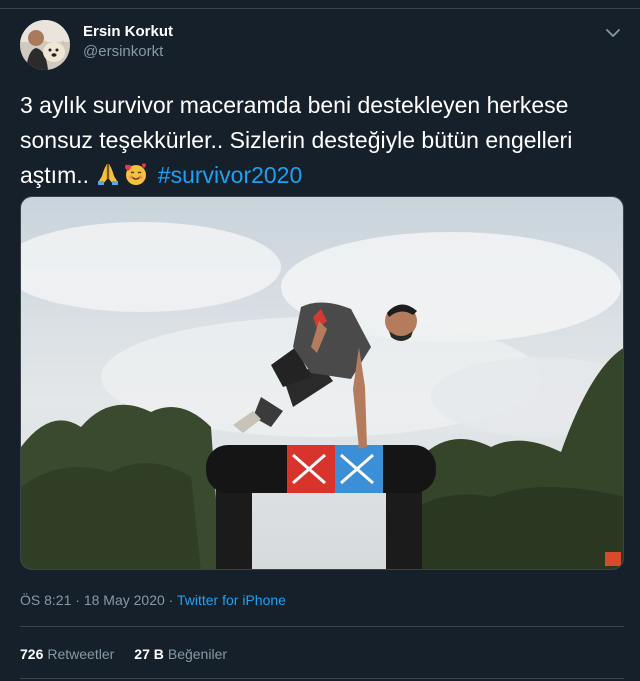 This screenshot has height=681, width=640. Describe the element at coordinates (230, 175) in the screenshot. I see `hashtag-link: #survivor2020` at that location.